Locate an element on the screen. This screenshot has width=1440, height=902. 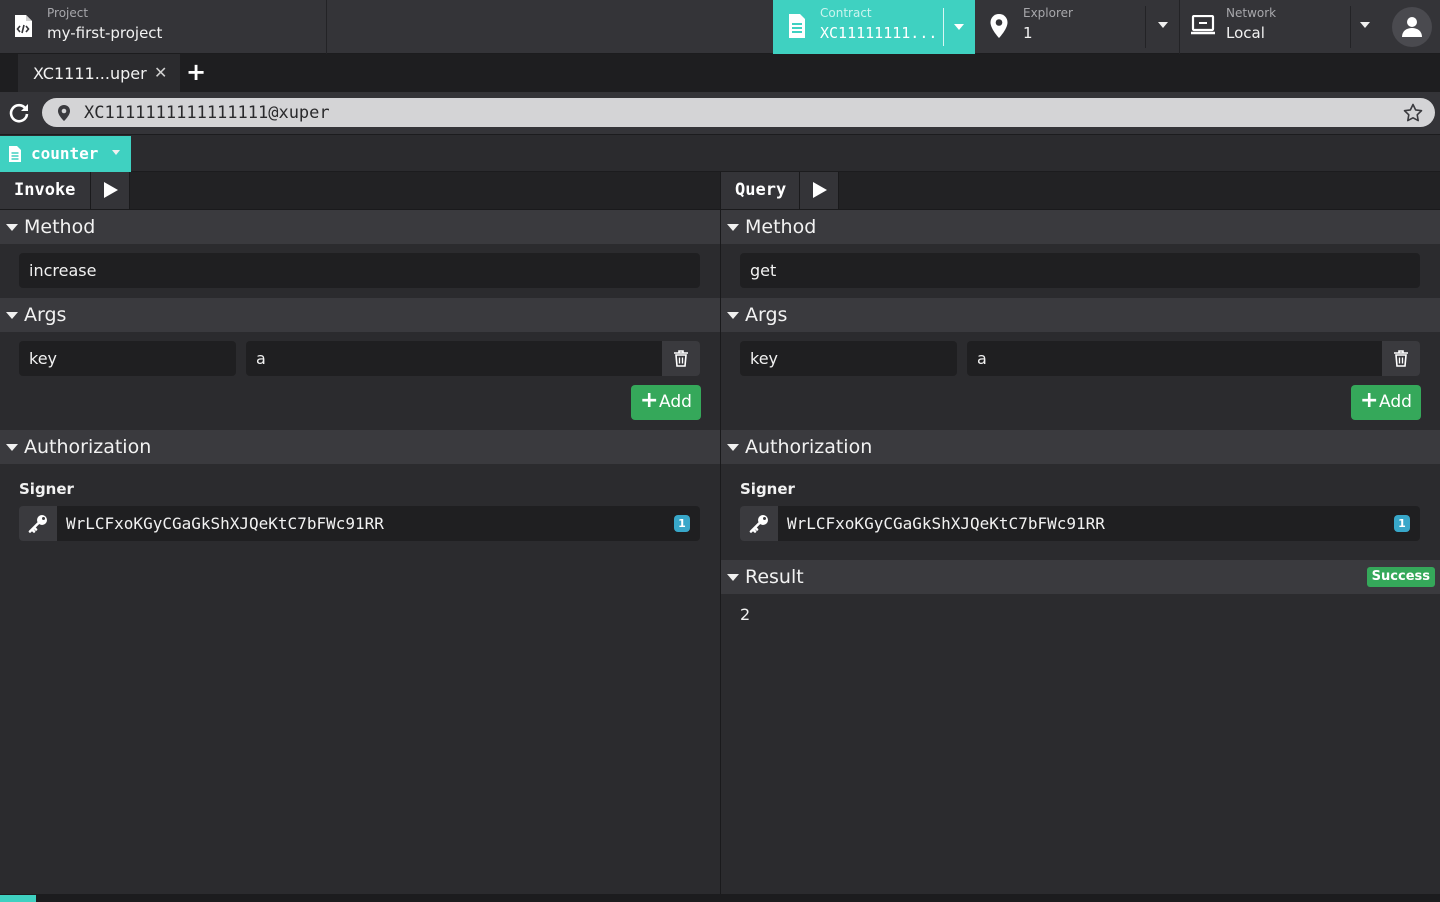
file-code-icon is located at coordinates (23, 26).